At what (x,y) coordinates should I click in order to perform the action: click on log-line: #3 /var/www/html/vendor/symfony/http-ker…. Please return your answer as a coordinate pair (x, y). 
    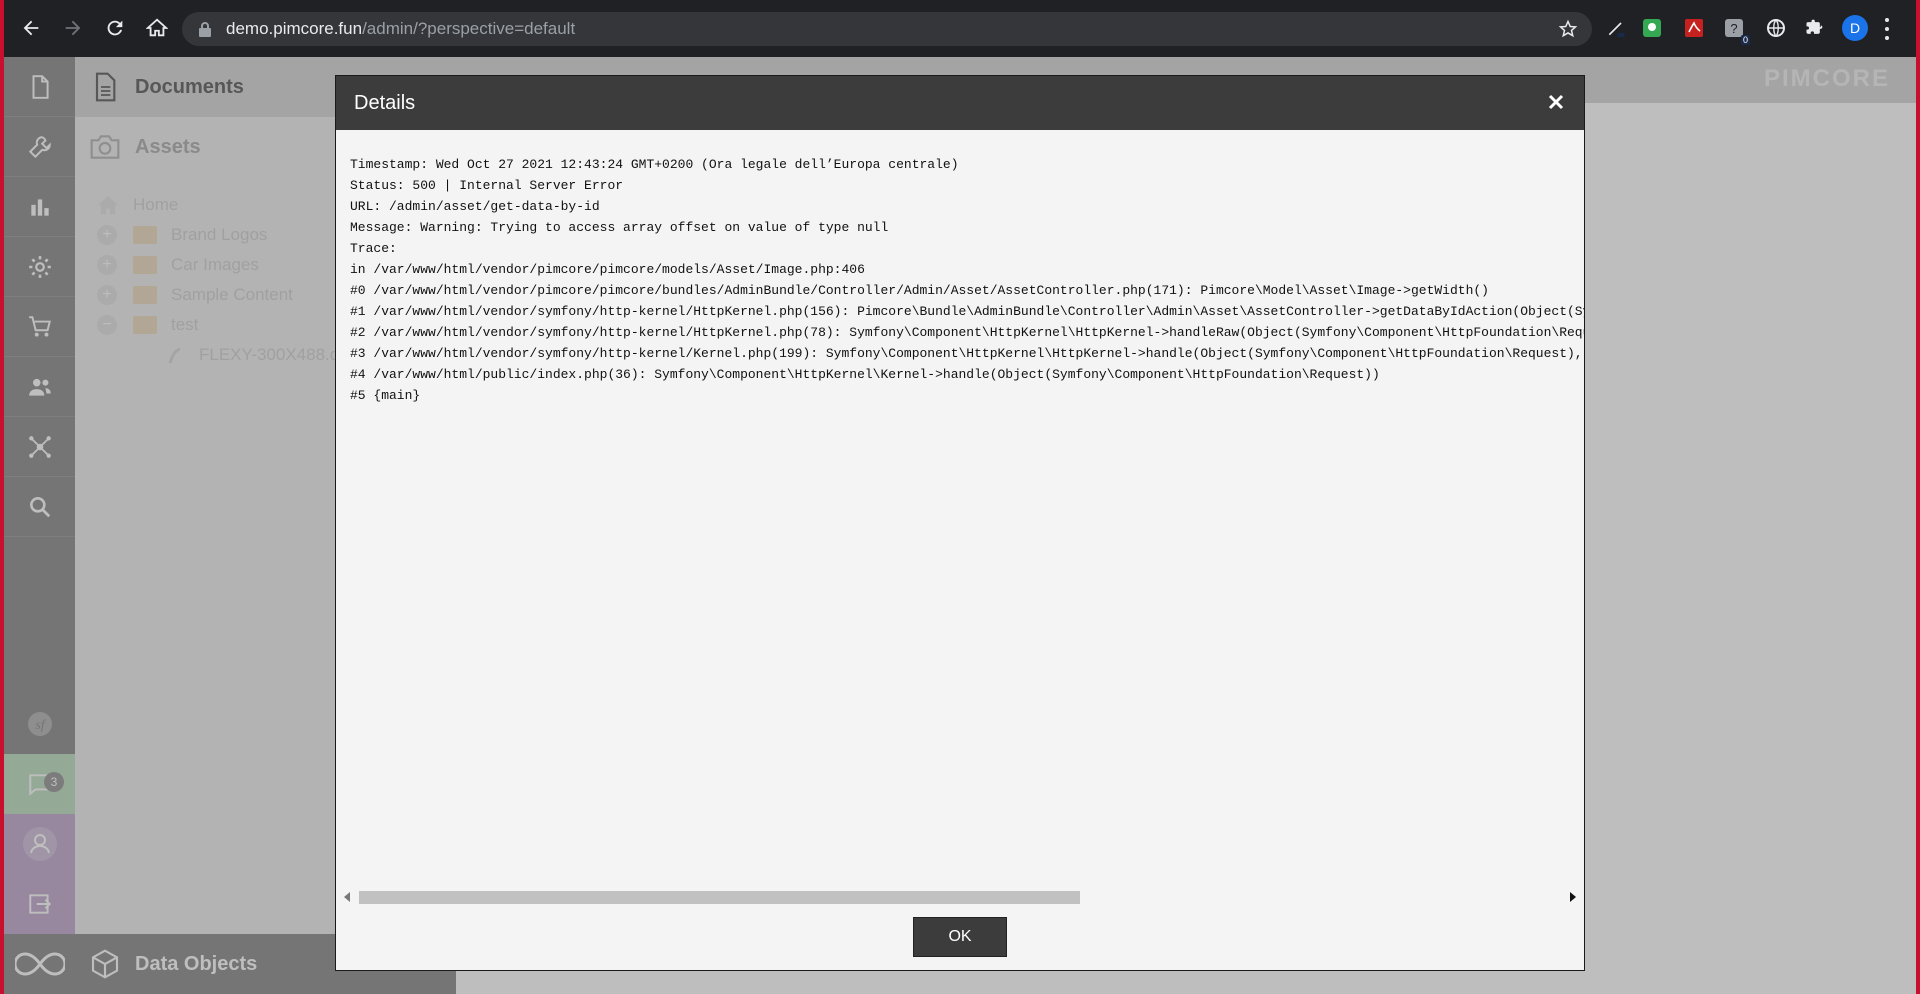
    Looking at the image, I should click on (967, 353).